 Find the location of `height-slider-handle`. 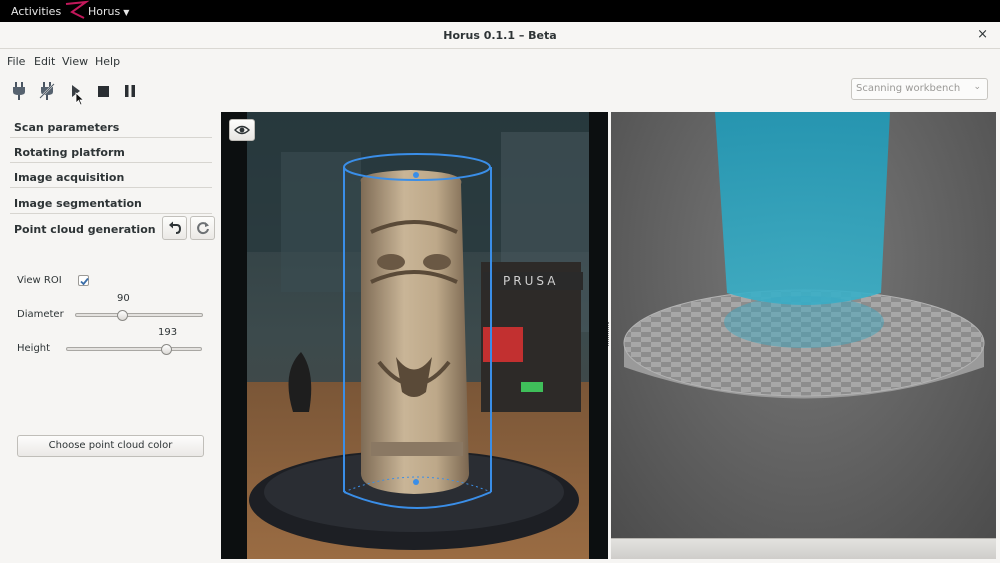

height-slider-handle is located at coordinates (166, 349).